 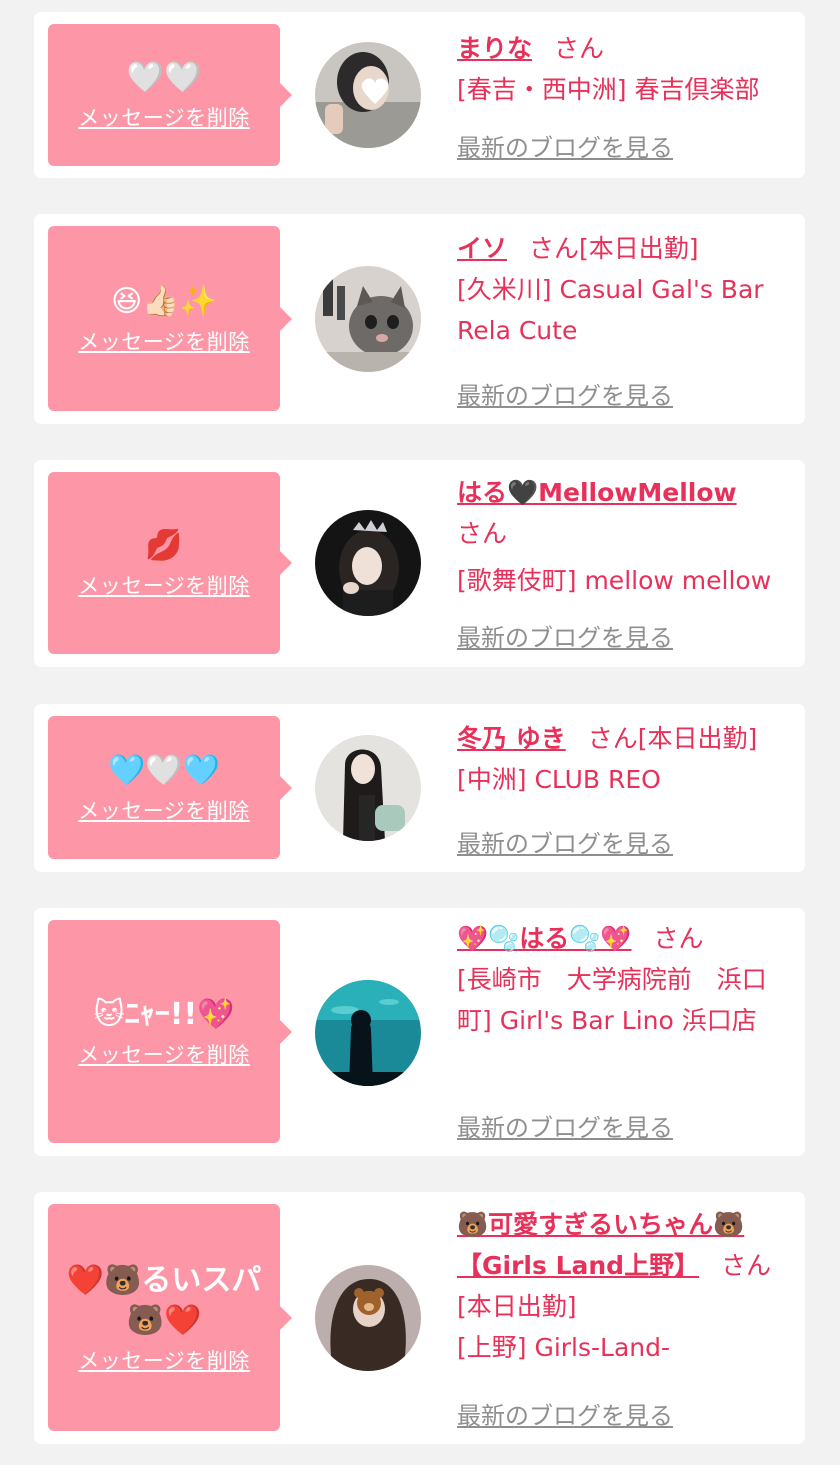 I want to click on shop-label: [上野] Girls-Land-, so click(x=564, y=1347).